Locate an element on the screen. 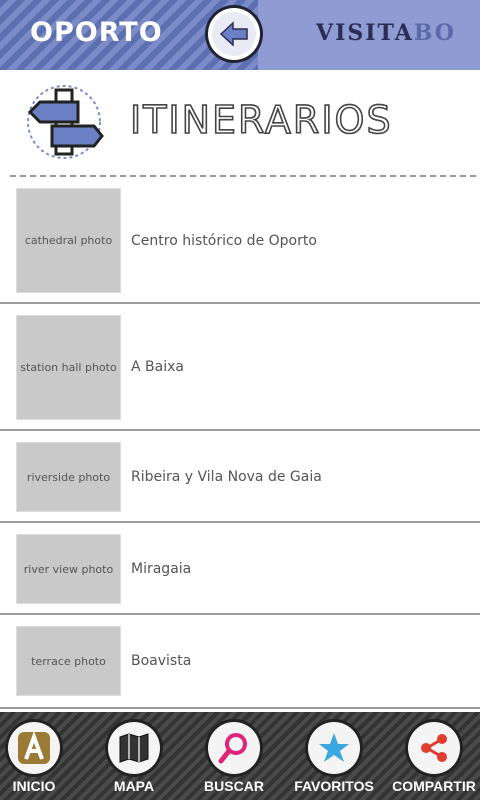  list-item-label: Ribeira y Vila Nova de Gaia is located at coordinates (226, 477).